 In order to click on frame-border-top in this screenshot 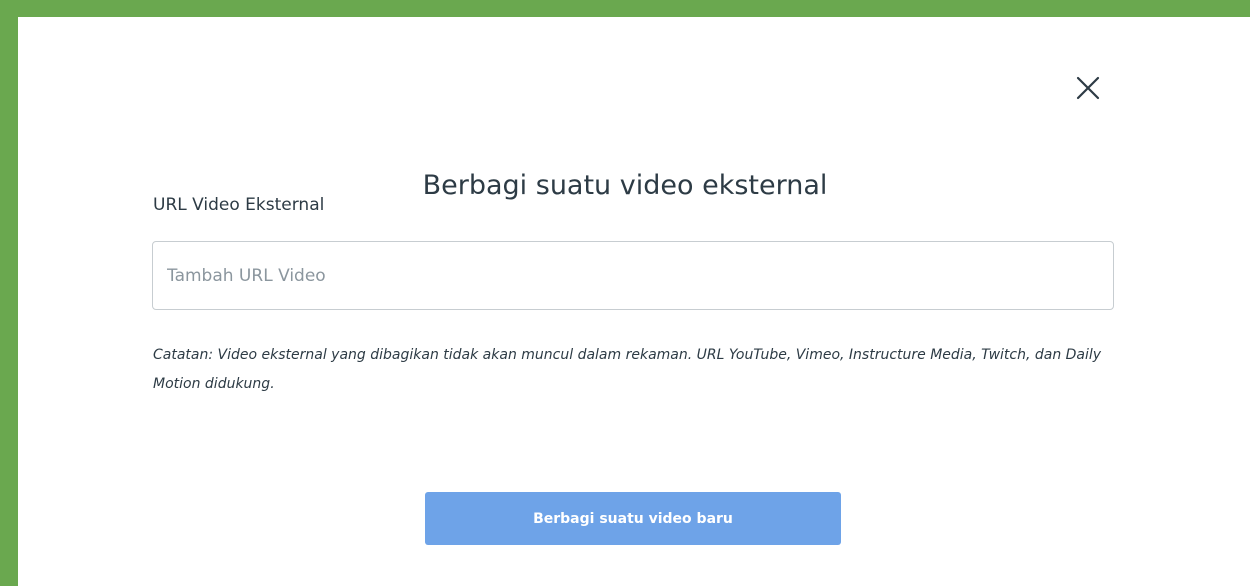, I will do `click(625, 8)`.